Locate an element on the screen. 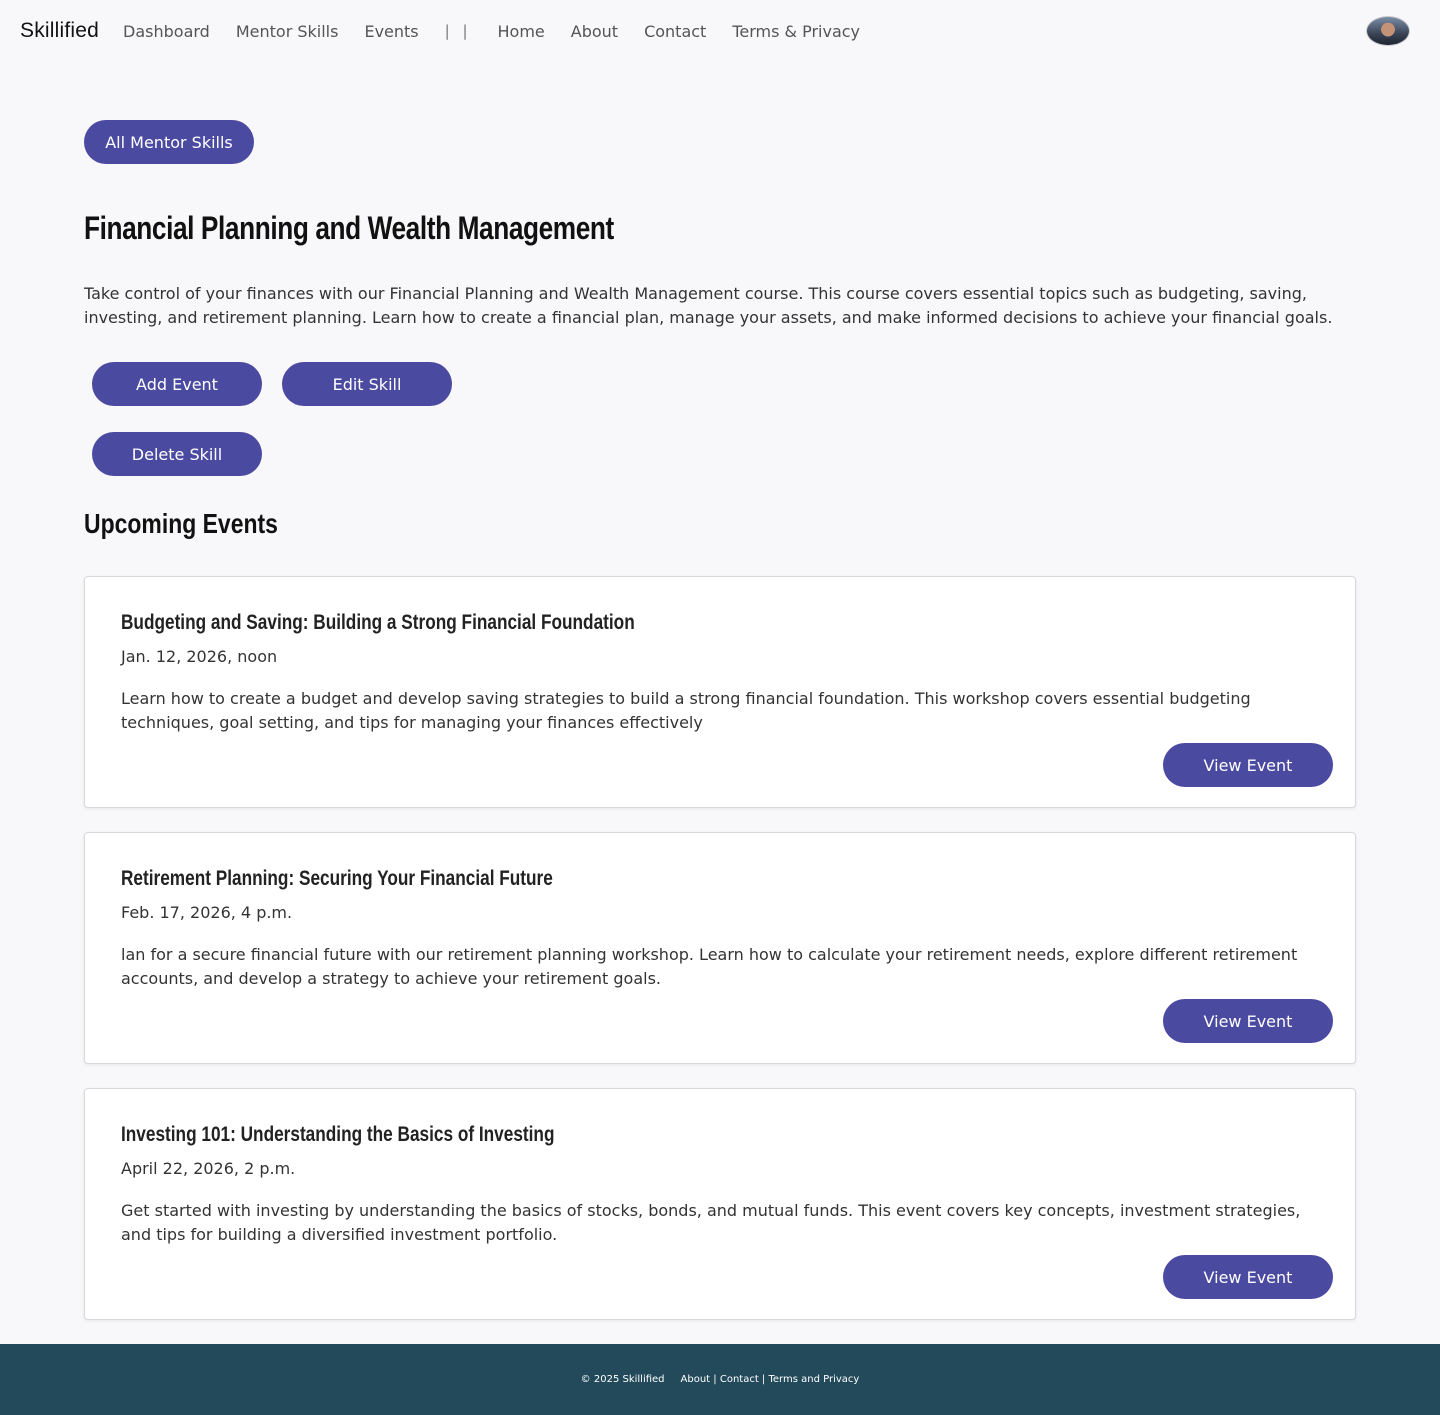 This screenshot has height=1415, width=1440. delete-skill-button: Delete Skill is located at coordinates (177, 454).